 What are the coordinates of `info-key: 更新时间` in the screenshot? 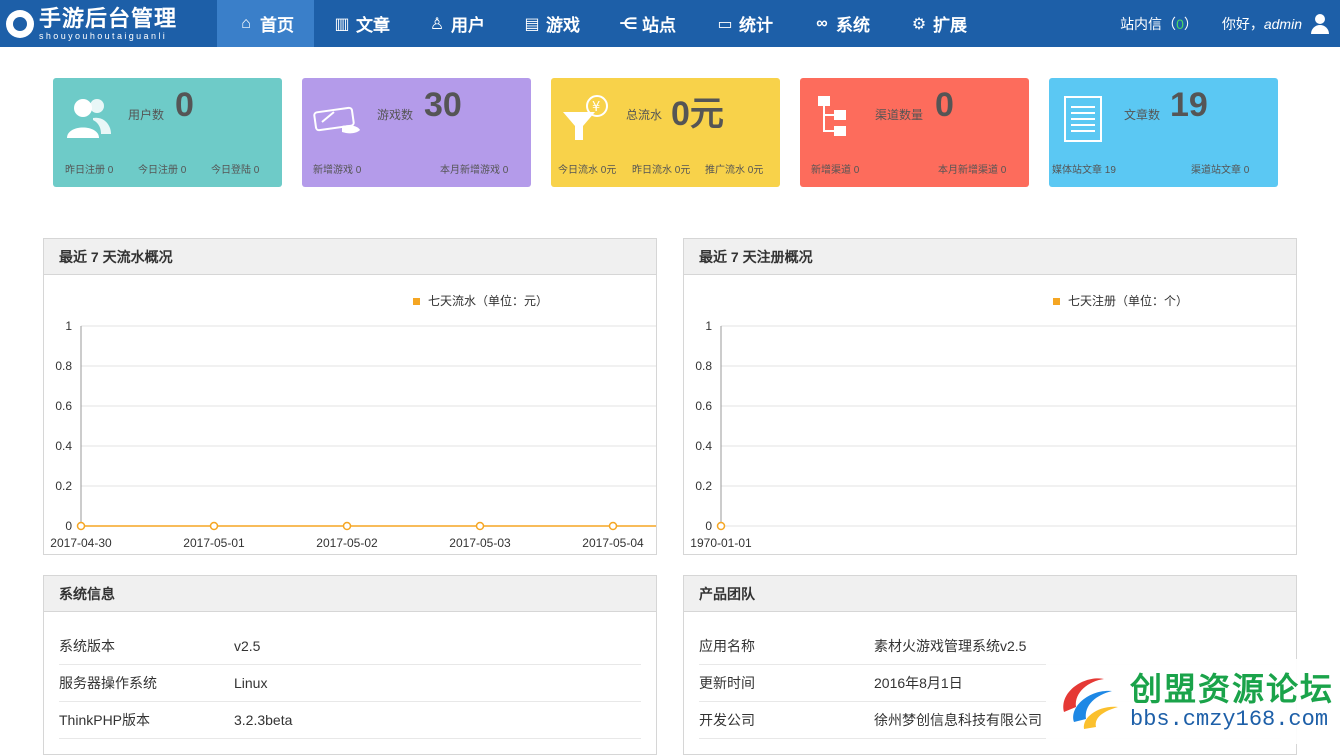 It's located at (727, 683).